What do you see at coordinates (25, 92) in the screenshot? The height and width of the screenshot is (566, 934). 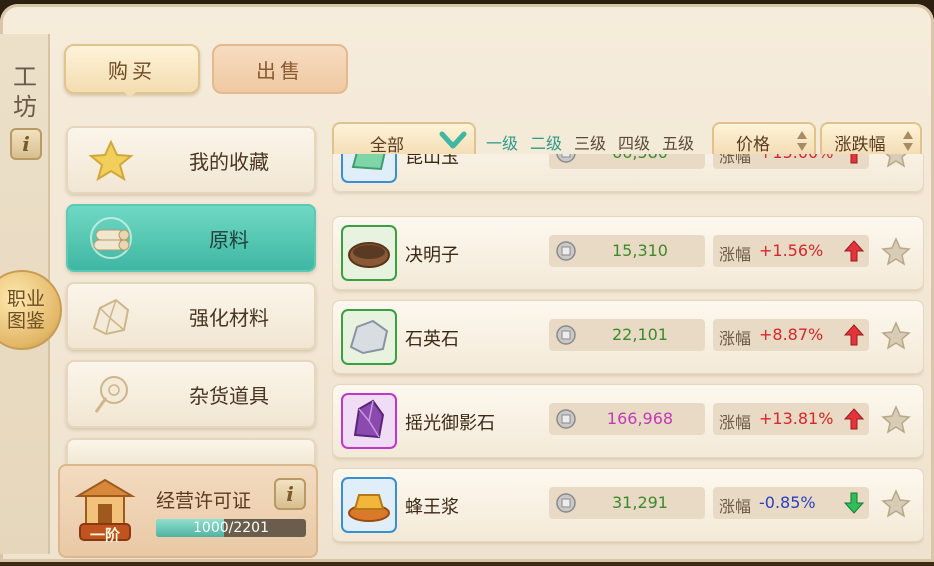 I see `workshop-title: 工坊` at bounding box center [25, 92].